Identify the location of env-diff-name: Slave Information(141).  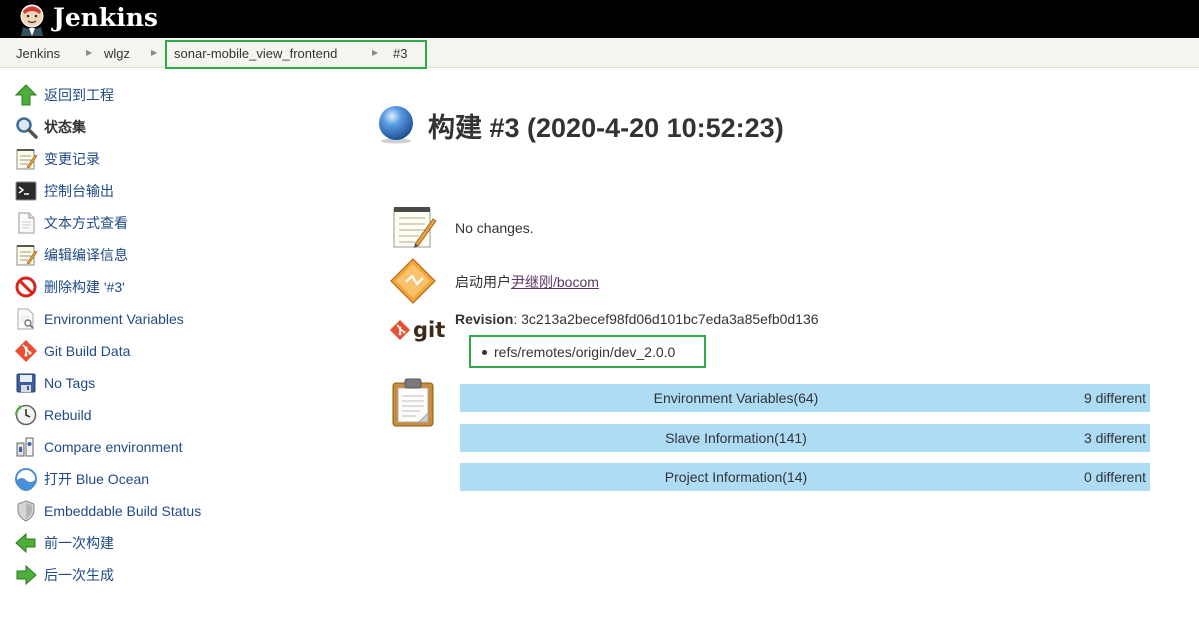
(736, 438).